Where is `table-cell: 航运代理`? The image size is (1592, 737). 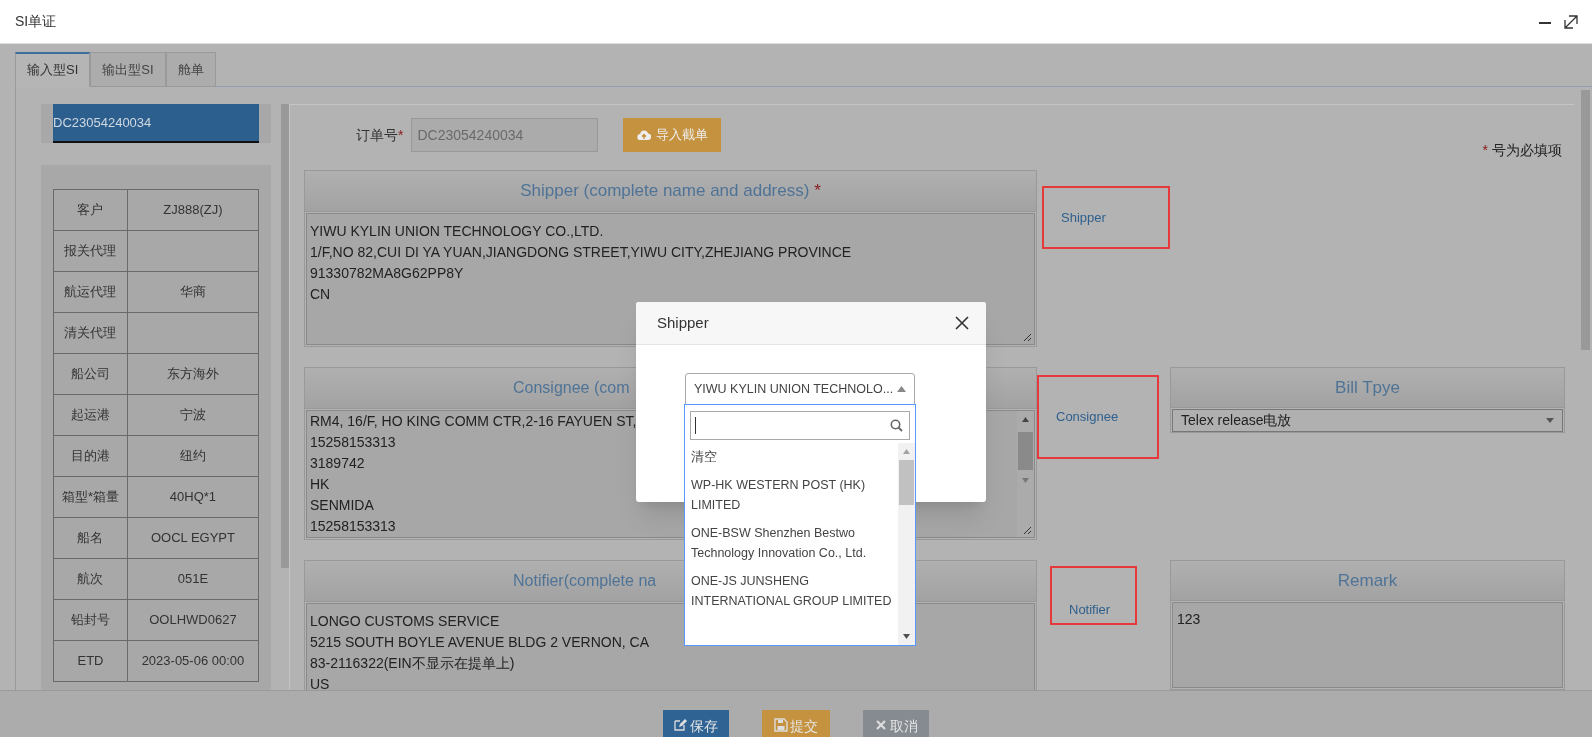
table-cell: 航运代理 is located at coordinates (90, 292).